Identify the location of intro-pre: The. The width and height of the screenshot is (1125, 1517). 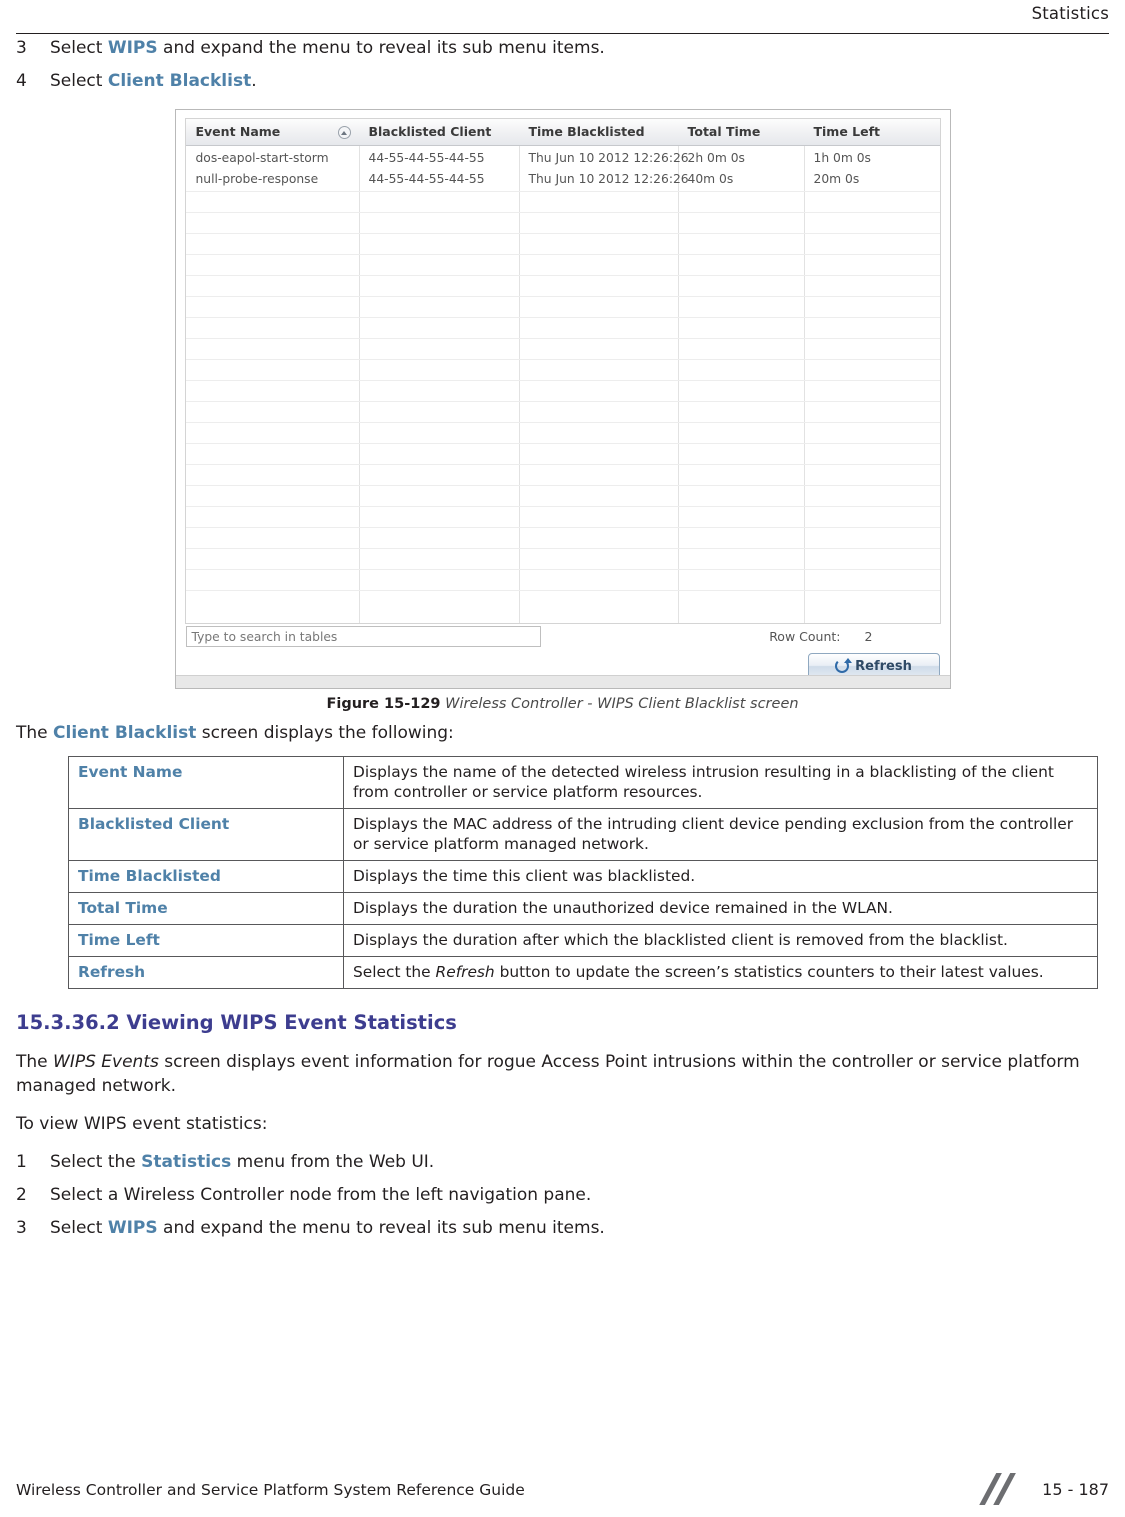
(35, 1062).